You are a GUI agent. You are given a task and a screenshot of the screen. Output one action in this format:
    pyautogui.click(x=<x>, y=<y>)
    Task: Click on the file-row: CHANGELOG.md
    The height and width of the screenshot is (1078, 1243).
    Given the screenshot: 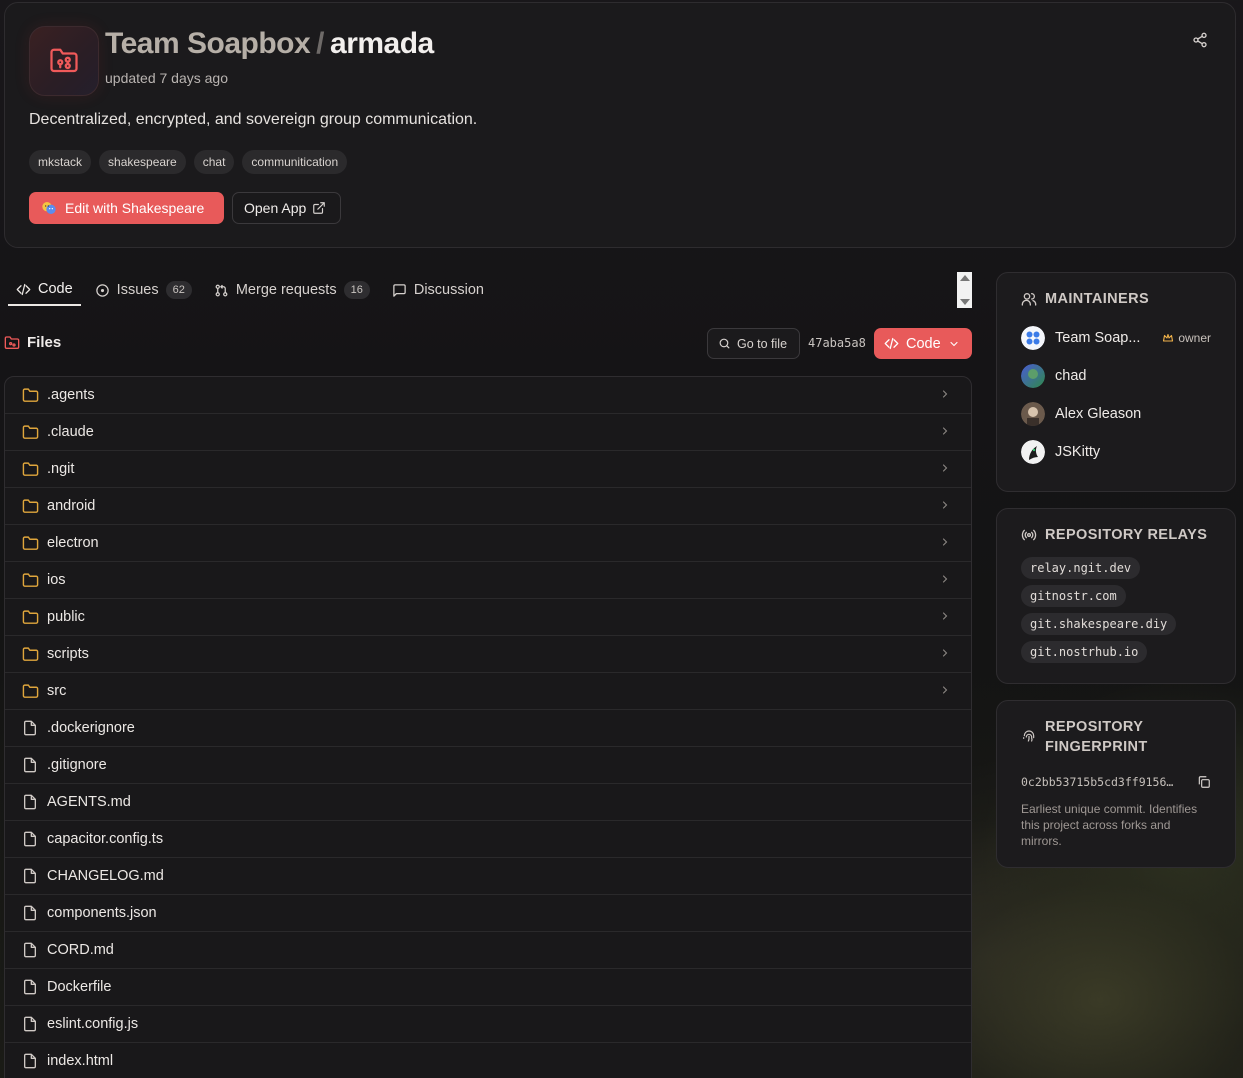 What is the action you would take?
    pyautogui.click(x=488, y=876)
    